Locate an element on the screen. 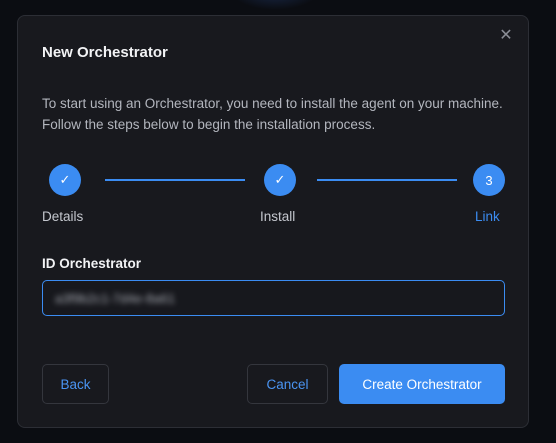 The height and width of the screenshot is (443, 556). id-orchestrator-input is located at coordinates (273, 298).